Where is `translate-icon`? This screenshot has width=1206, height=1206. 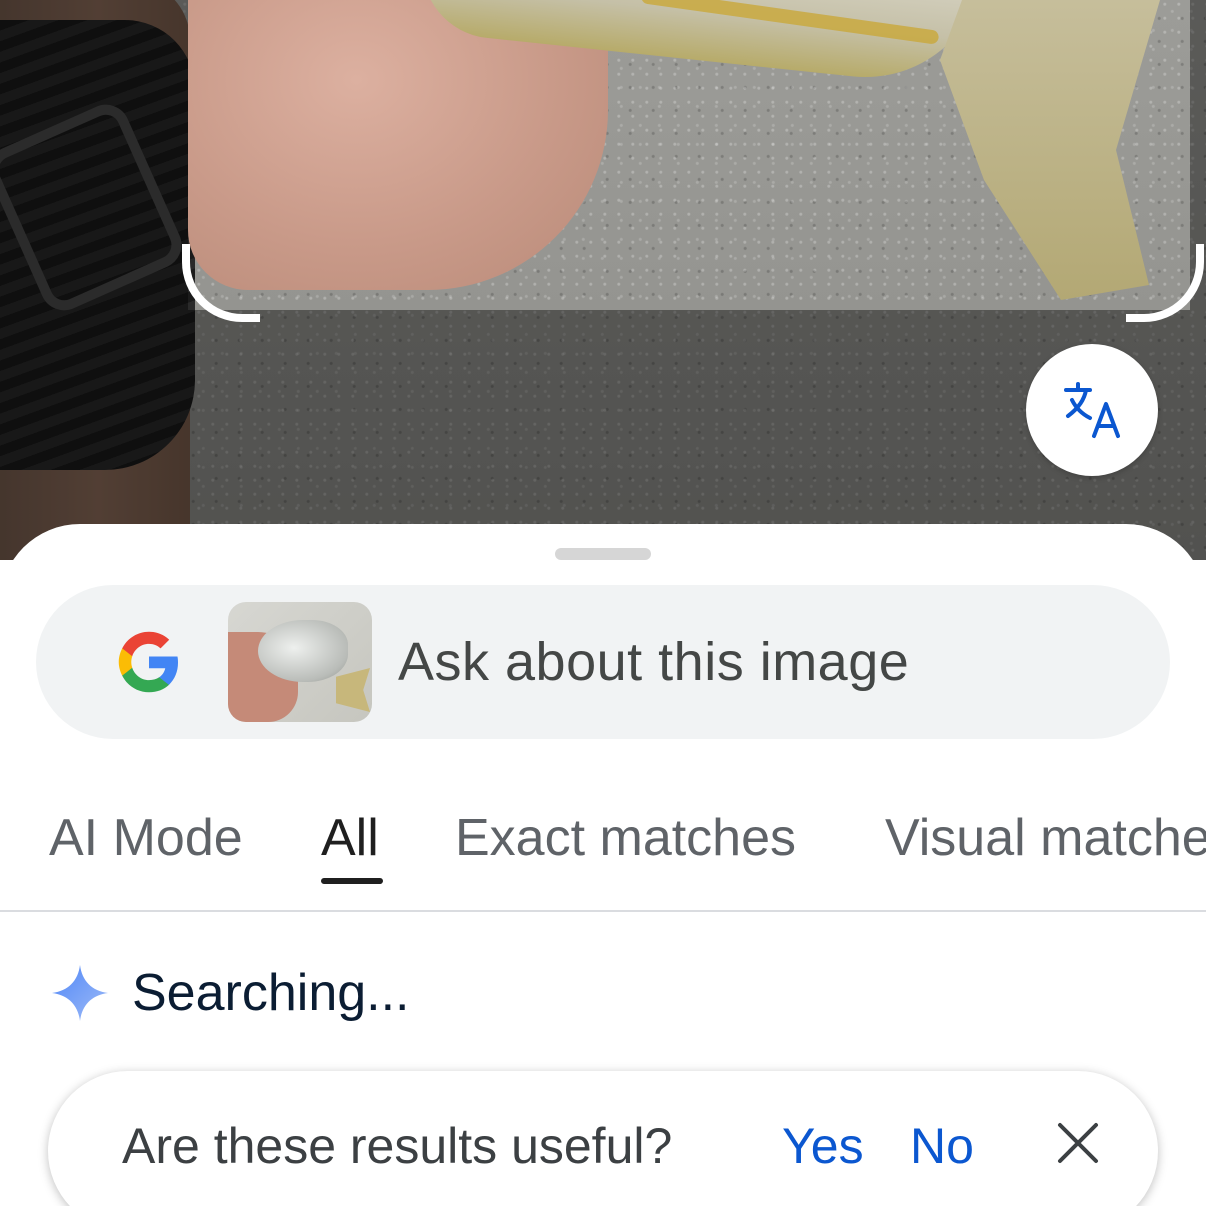 translate-icon is located at coordinates (1092, 410).